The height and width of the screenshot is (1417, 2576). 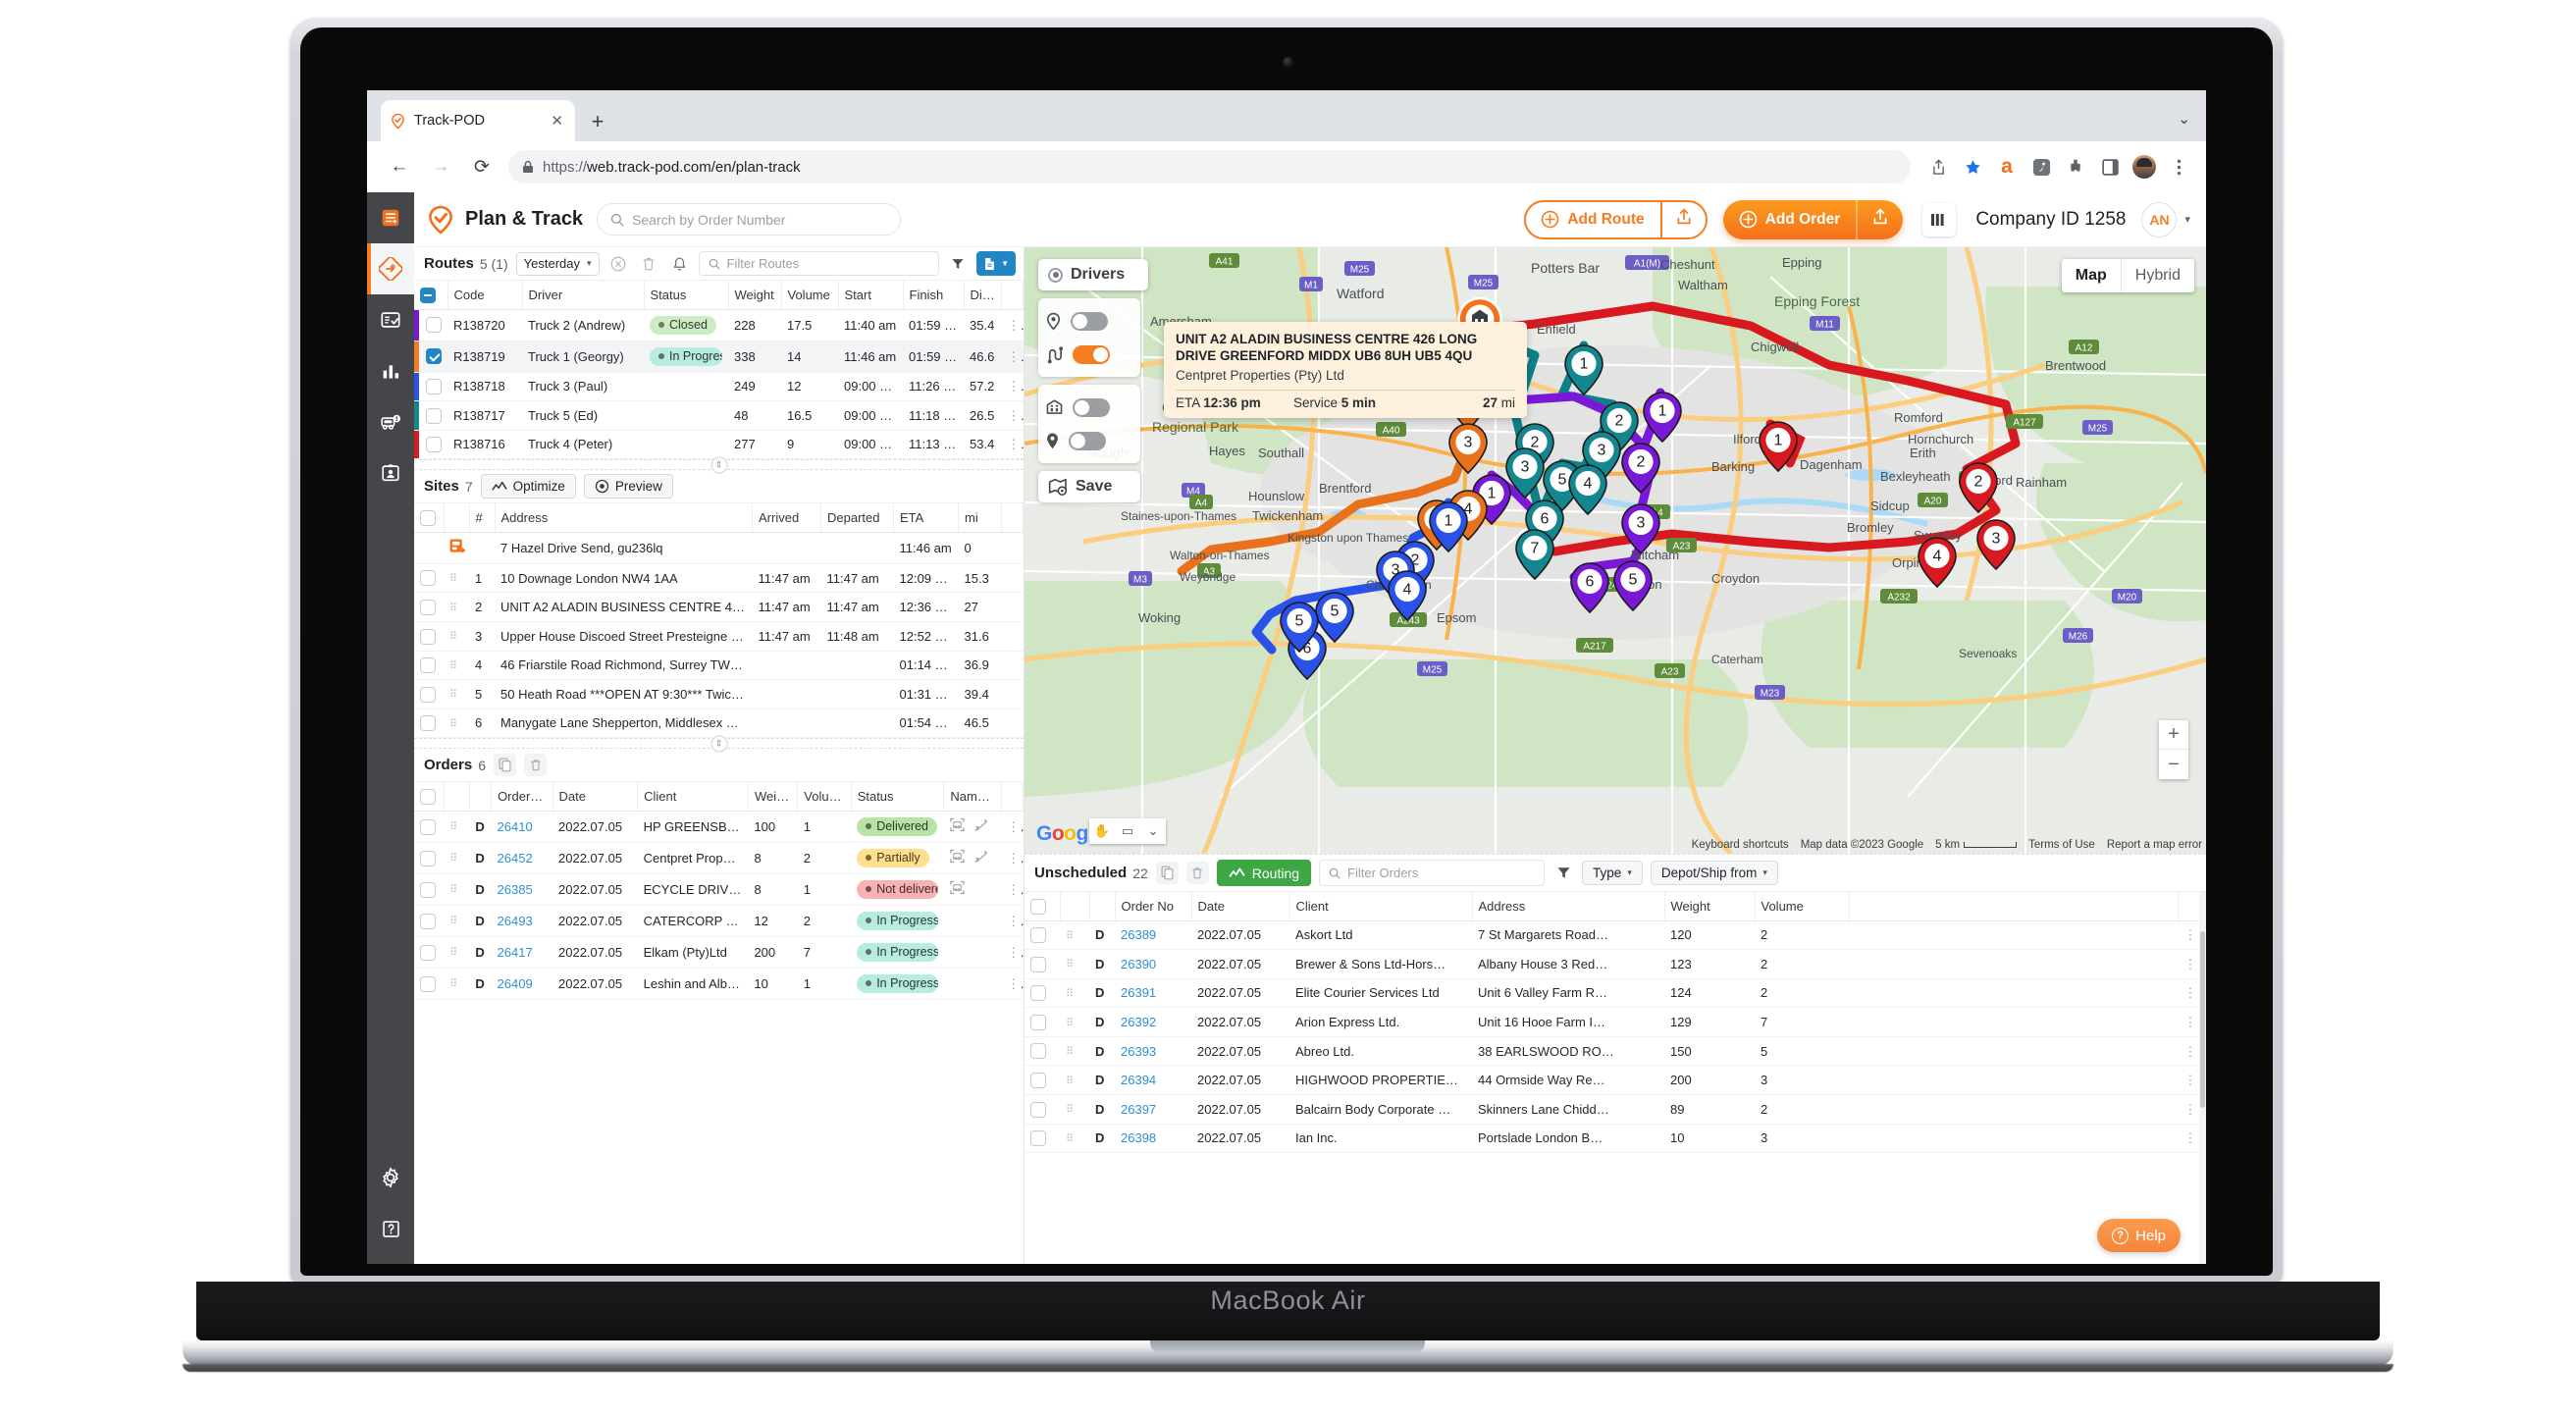 I want to click on table-row: 7 Hazel Drive Send, gu236lq 11:46 am 0, so click(x=719, y=548).